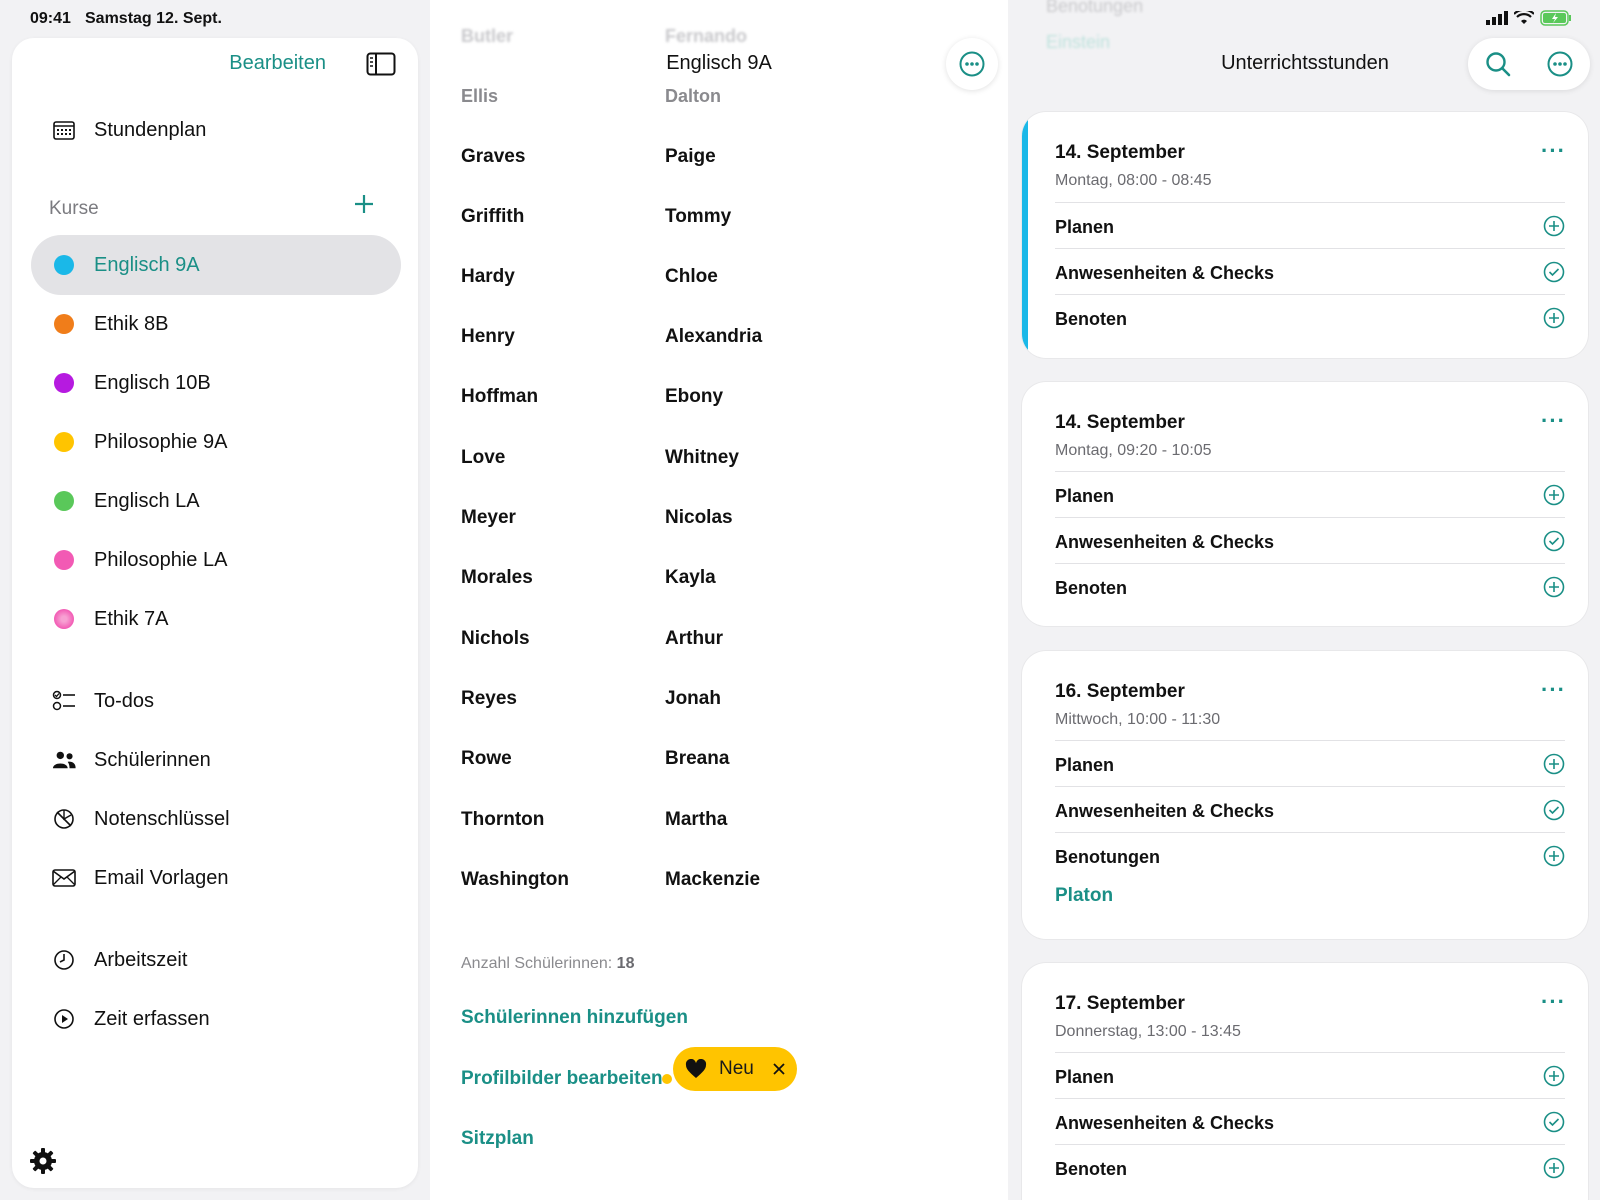 The height and width of the screenshot is (1200, 1600). I want to click on more-options-button, so click(972, 64).